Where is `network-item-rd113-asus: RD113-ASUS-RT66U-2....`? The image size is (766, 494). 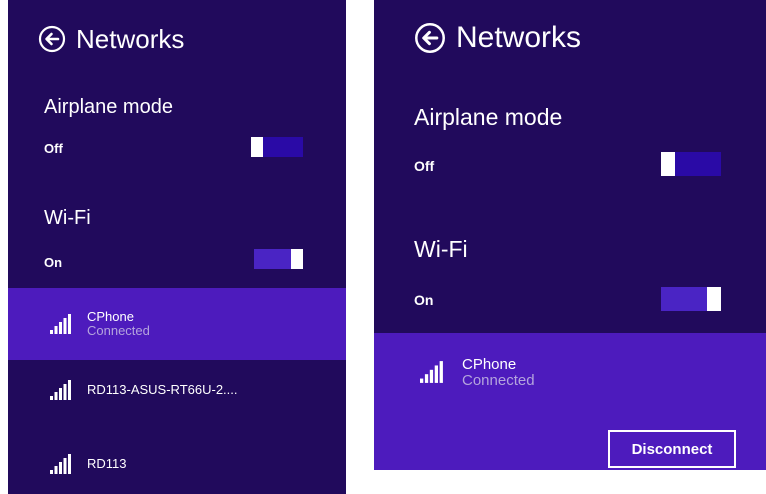 network-item-rd113-asus: RD113-ASUS-RT66U-2.... is located at coordinates (177, 390).